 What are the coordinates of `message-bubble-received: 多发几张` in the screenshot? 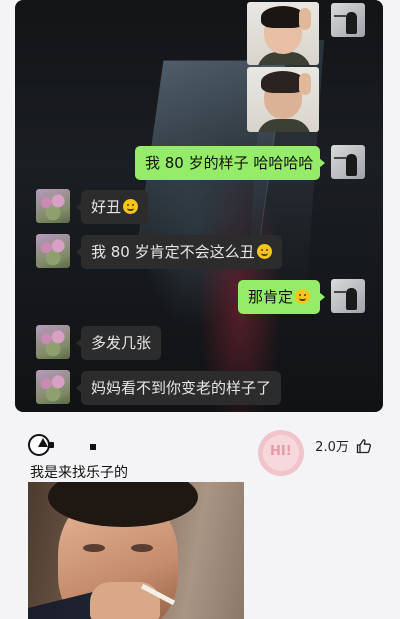 It's located at (118, 343).